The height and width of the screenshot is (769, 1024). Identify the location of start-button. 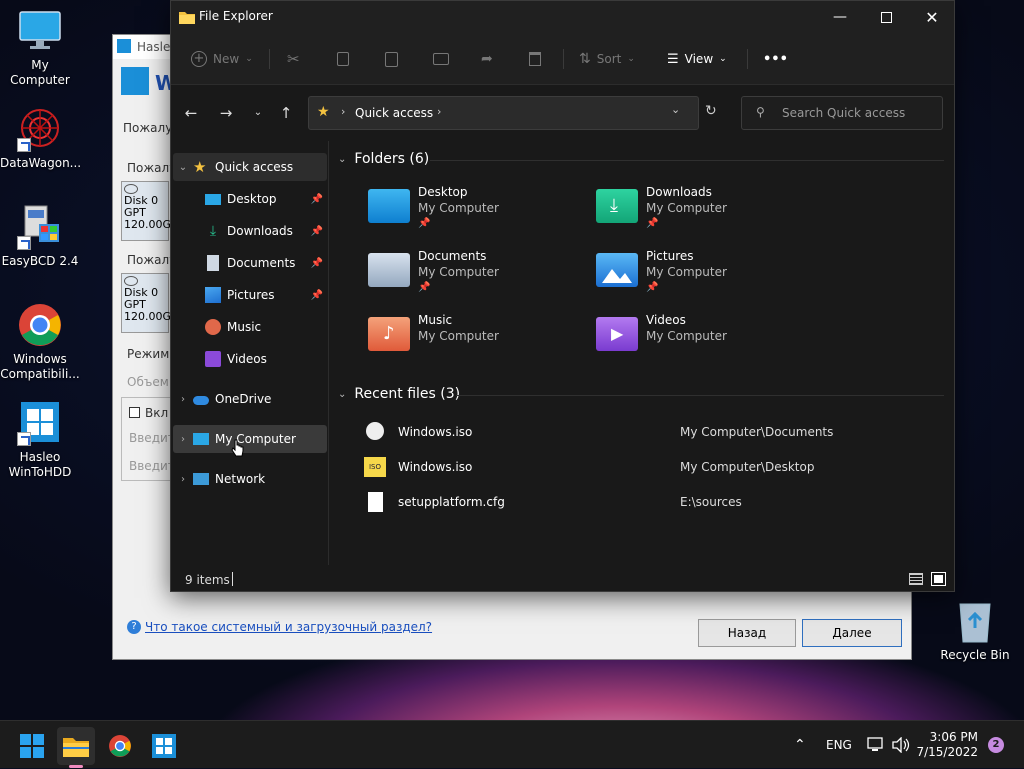
(32, 746).